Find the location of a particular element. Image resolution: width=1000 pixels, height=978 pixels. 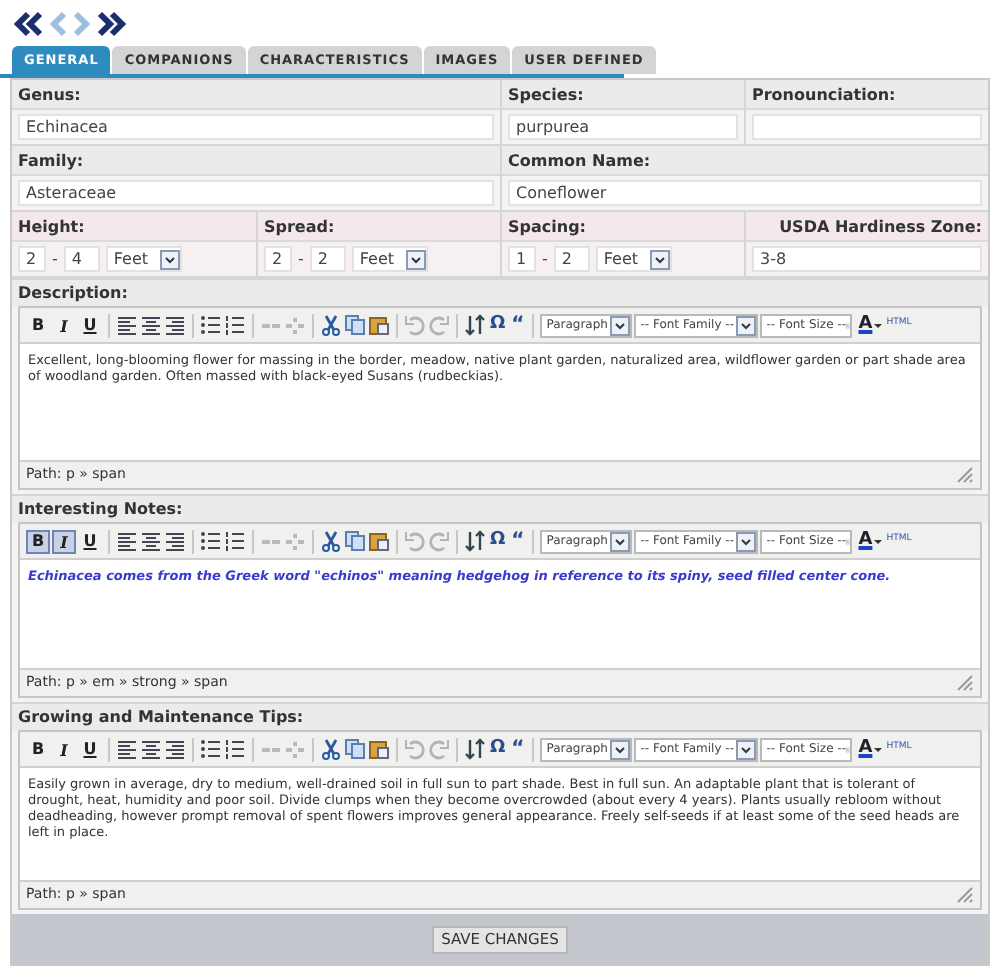

field-label: Spacing: is located at coordinates (547, 227).